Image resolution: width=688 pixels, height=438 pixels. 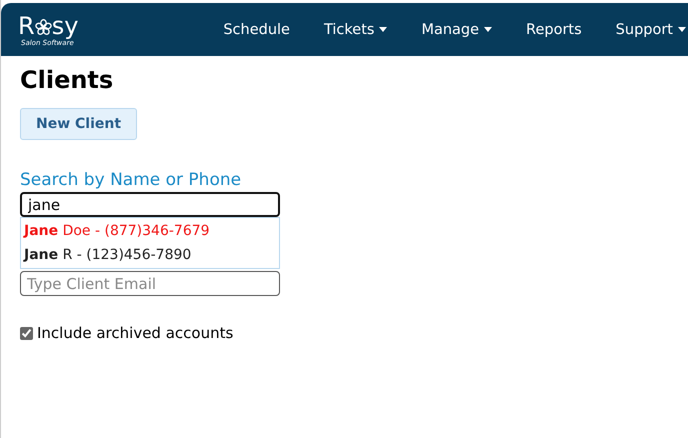 I want to click on nav-link: Reports, so click(x=554, y=30).